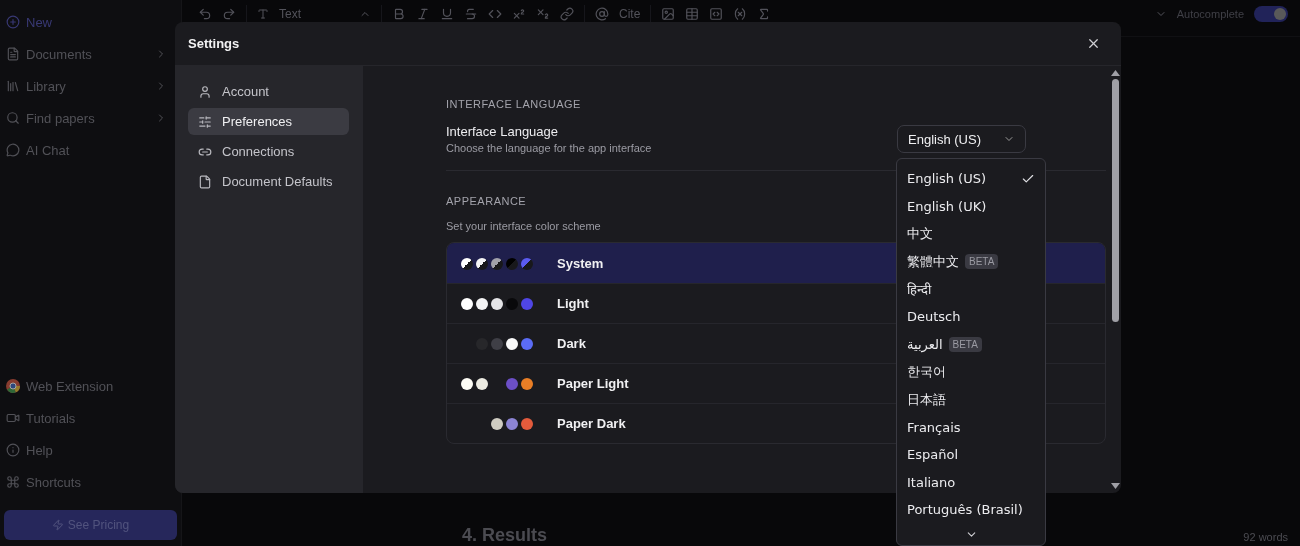  Describe the element at coordinates (692, 14) in the screenshot. I see `table-icon` at that location.